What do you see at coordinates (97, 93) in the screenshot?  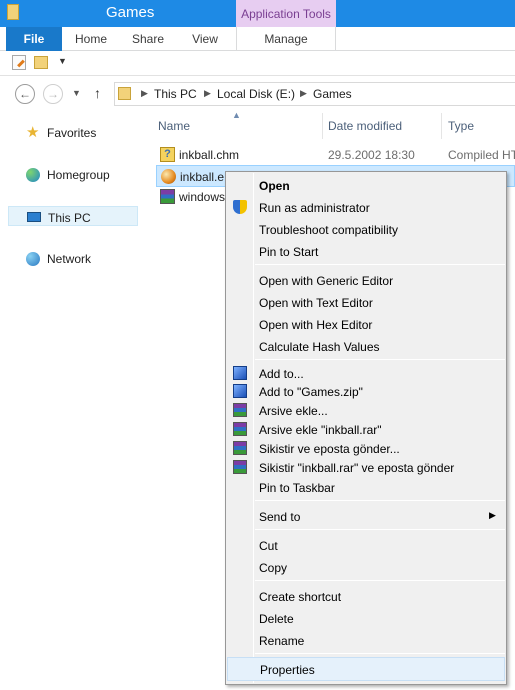 I see `up-button: ↑` at bounding box center [97, 93].